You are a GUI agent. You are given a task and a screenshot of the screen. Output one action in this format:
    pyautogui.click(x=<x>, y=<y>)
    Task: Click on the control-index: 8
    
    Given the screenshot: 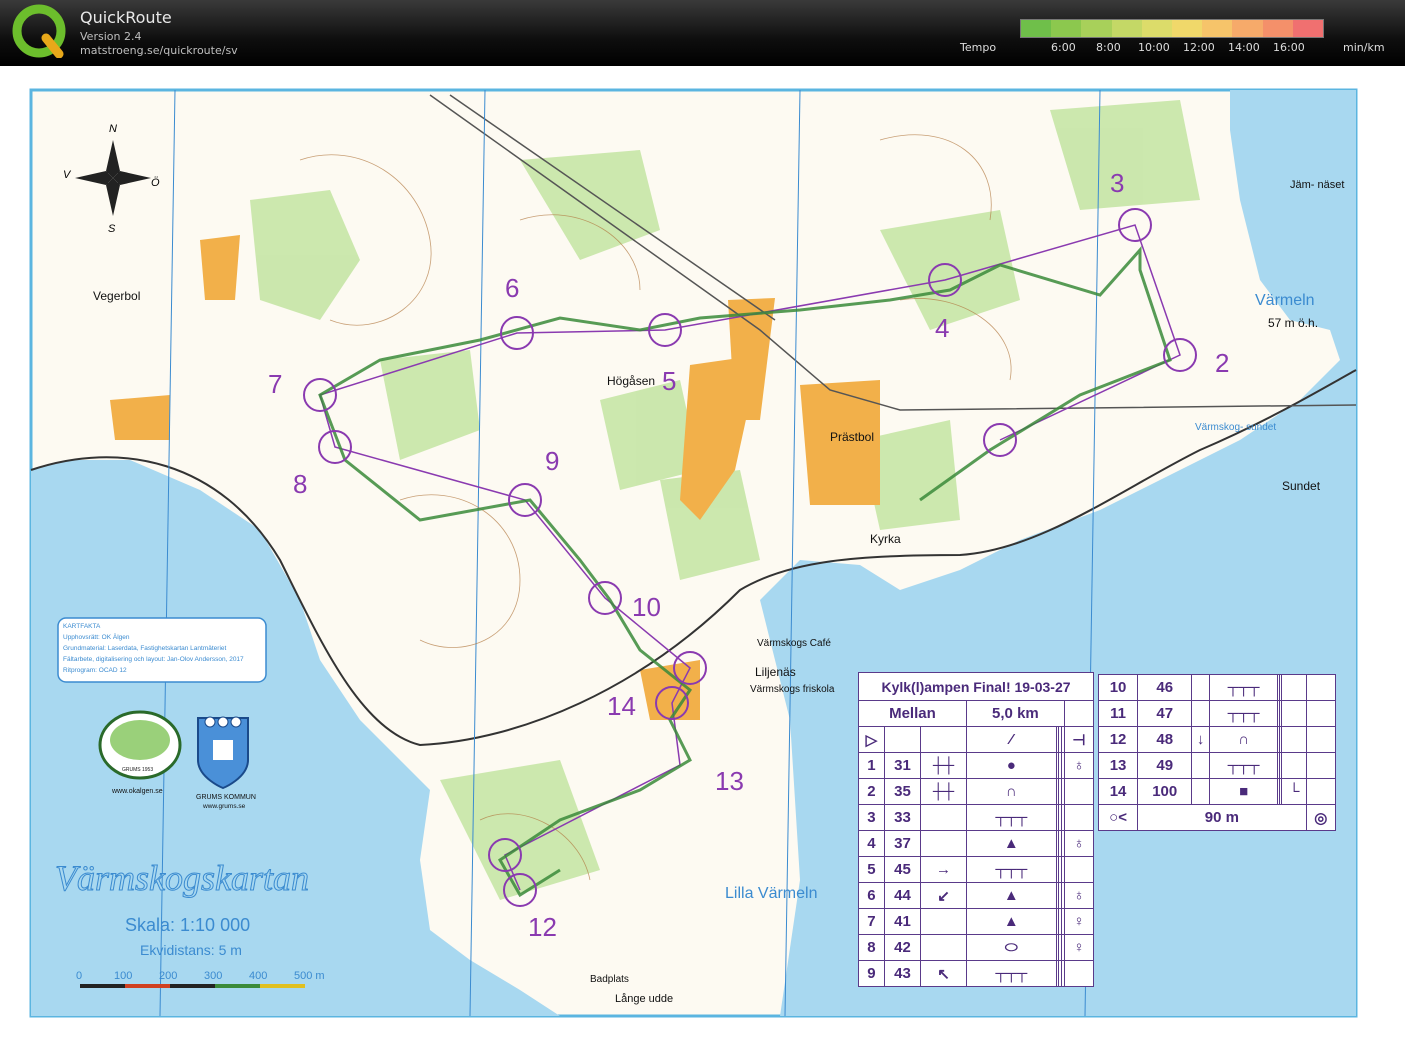 What is the action you would take?
    pyautogui.click(x=871, y=947)
    